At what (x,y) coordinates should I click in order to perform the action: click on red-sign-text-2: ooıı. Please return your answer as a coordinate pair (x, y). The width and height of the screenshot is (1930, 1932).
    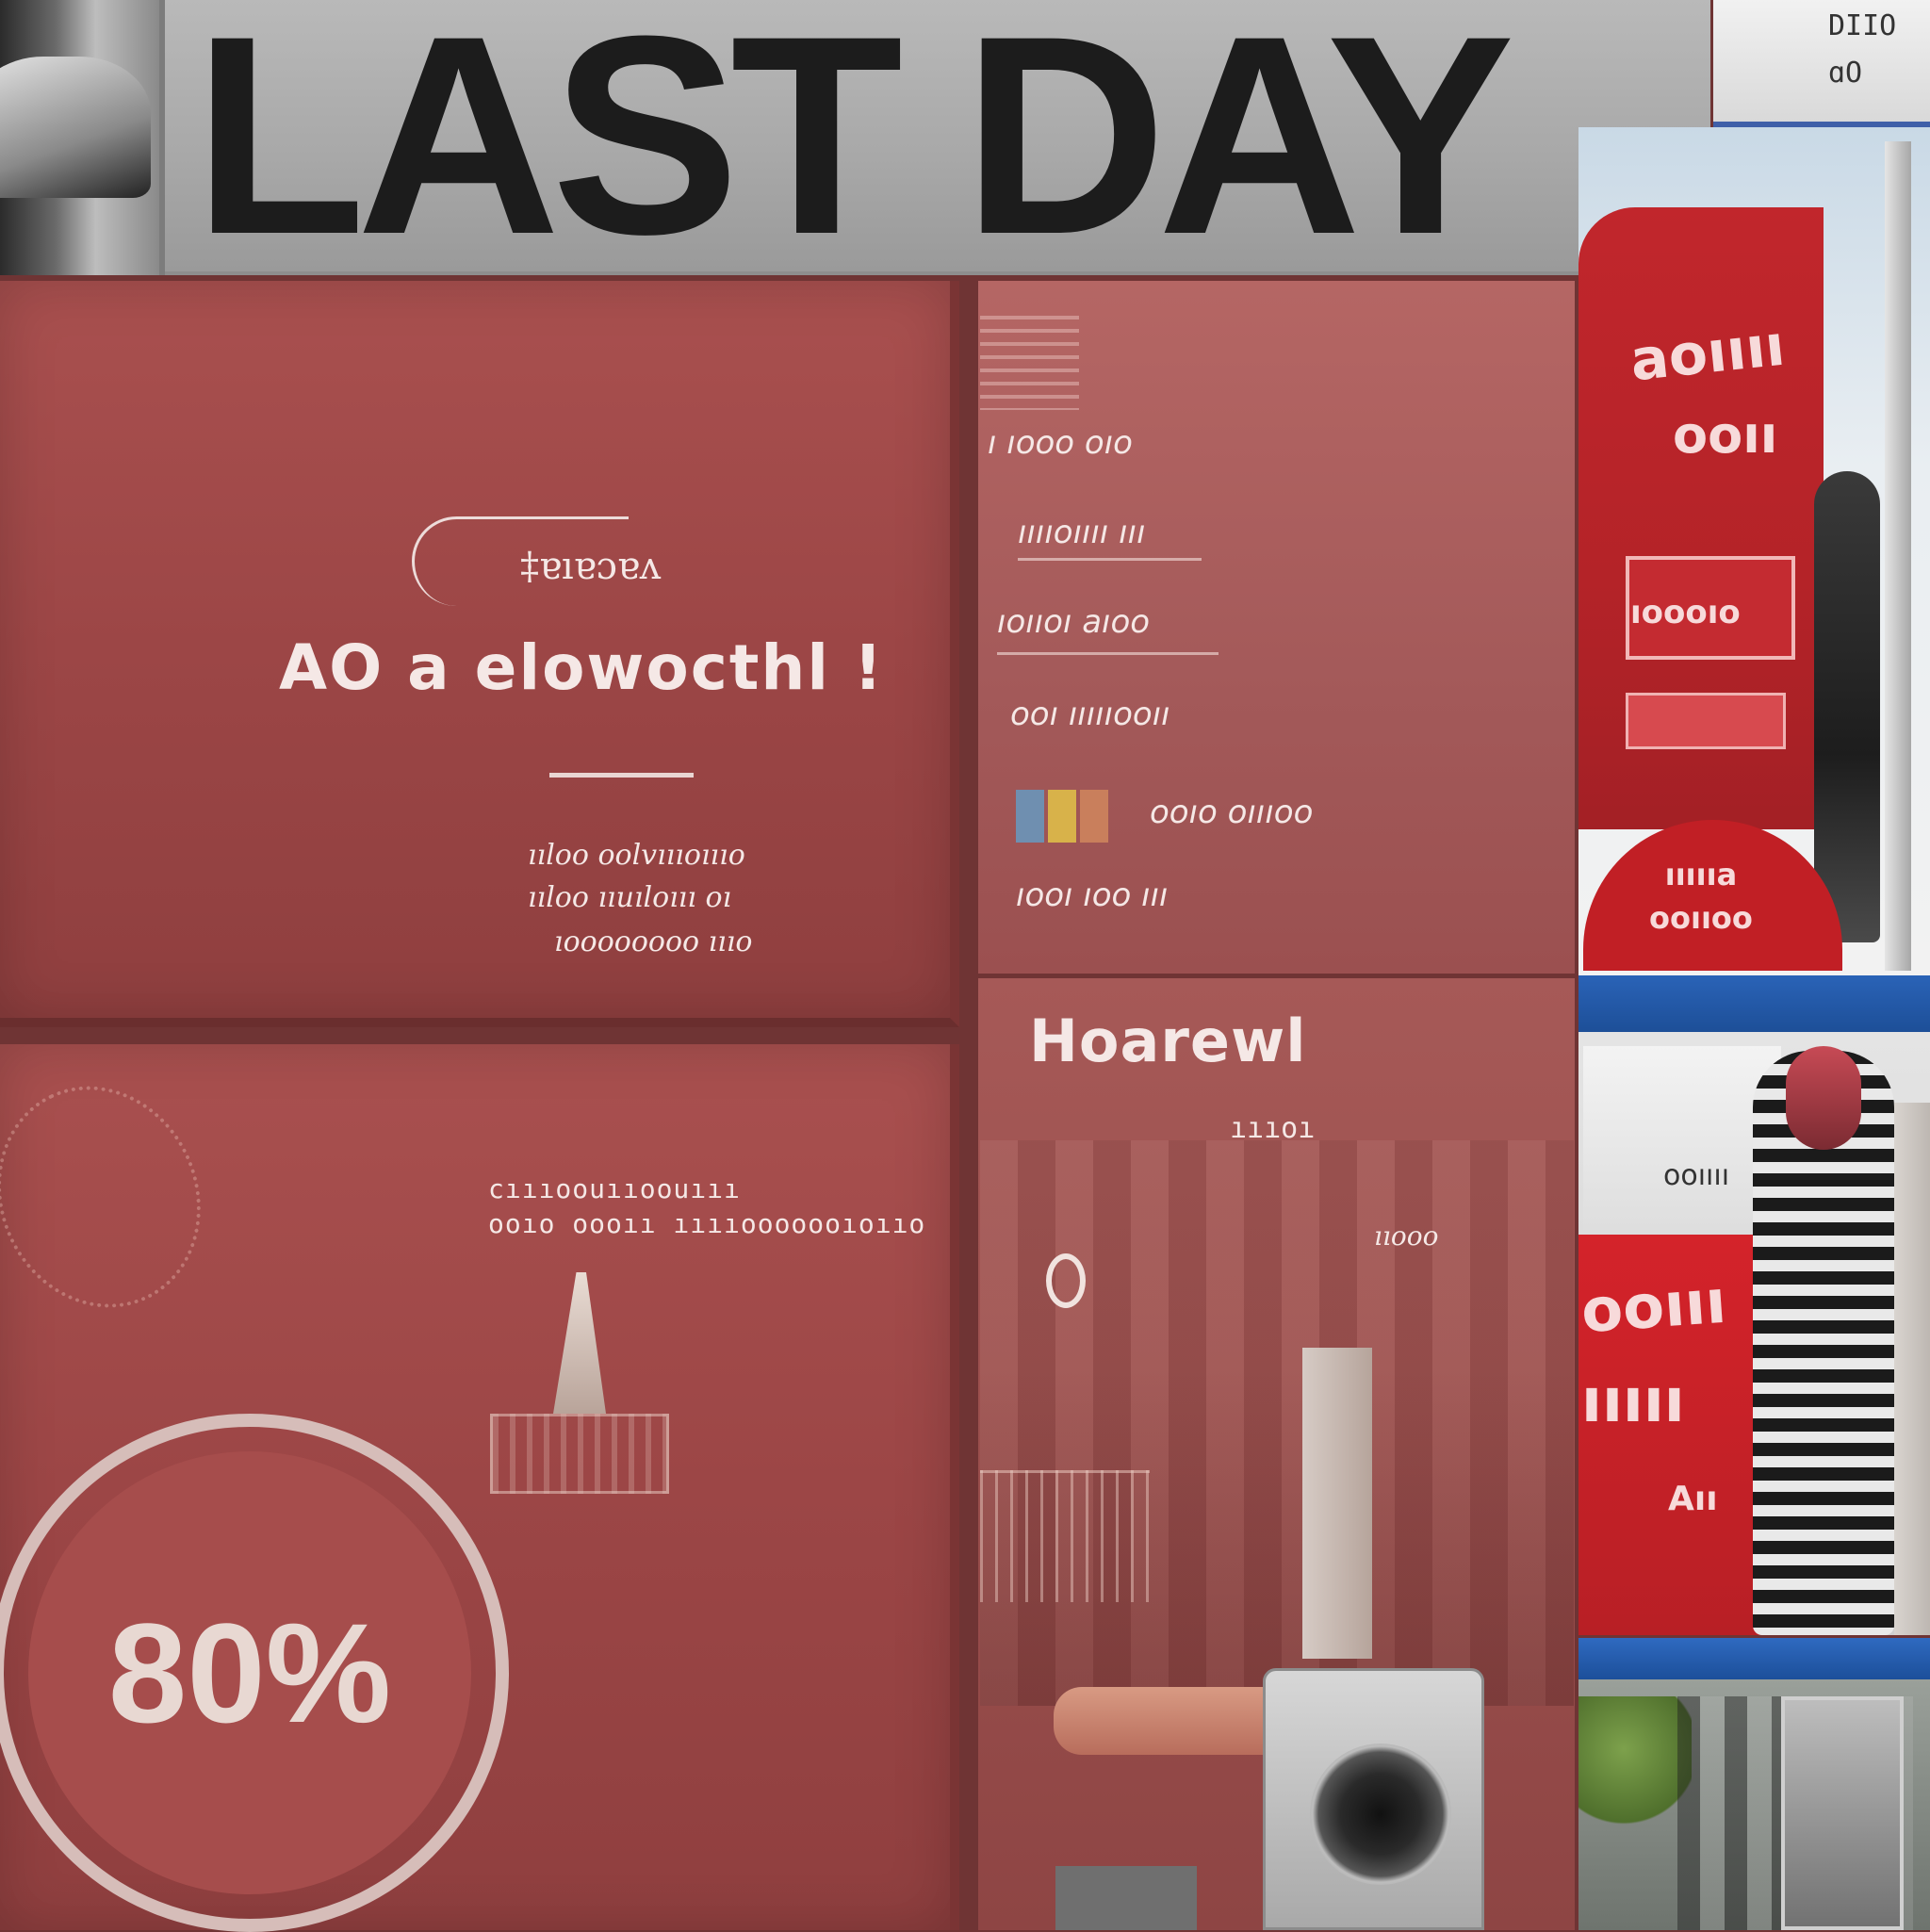
    Looking at the image, I should click on (1725, 435).